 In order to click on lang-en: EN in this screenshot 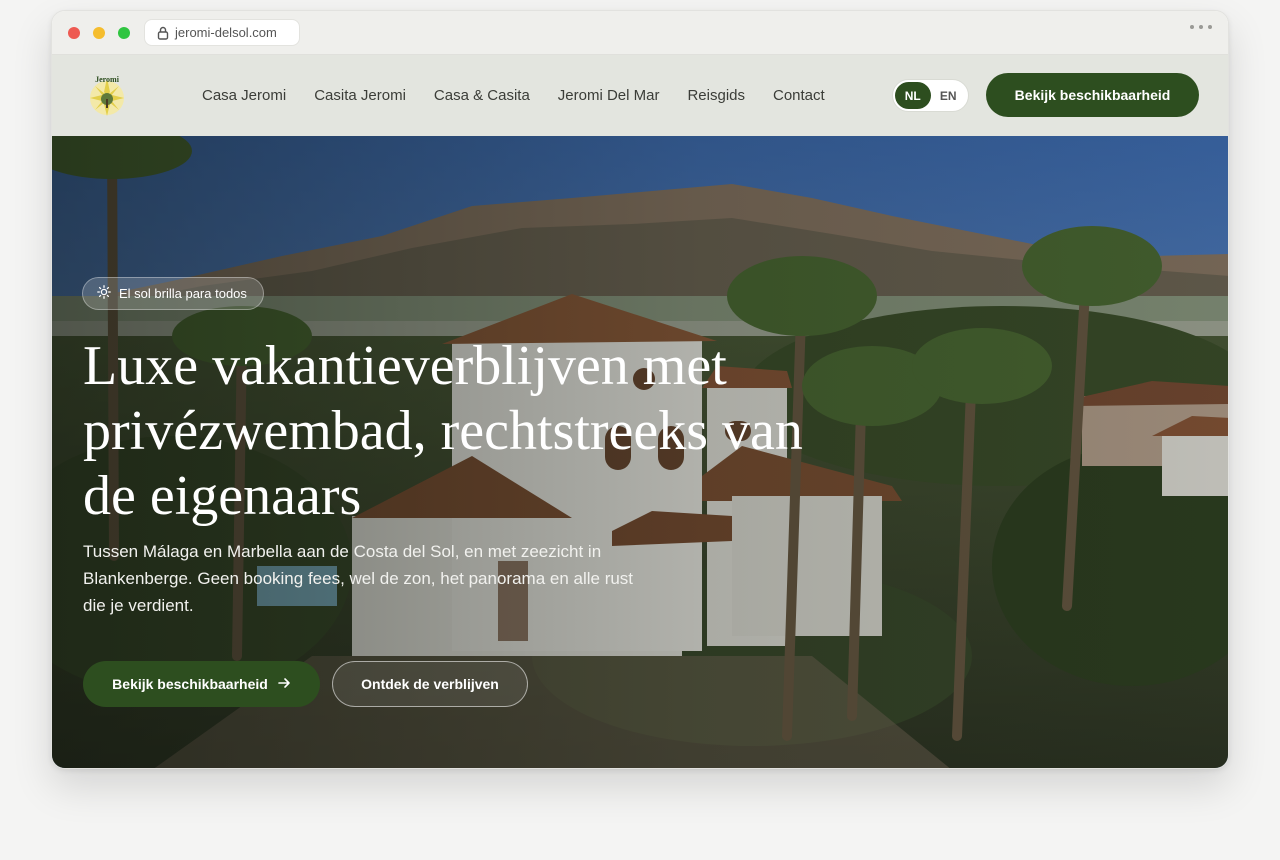, I will do `click(949, 95)`.